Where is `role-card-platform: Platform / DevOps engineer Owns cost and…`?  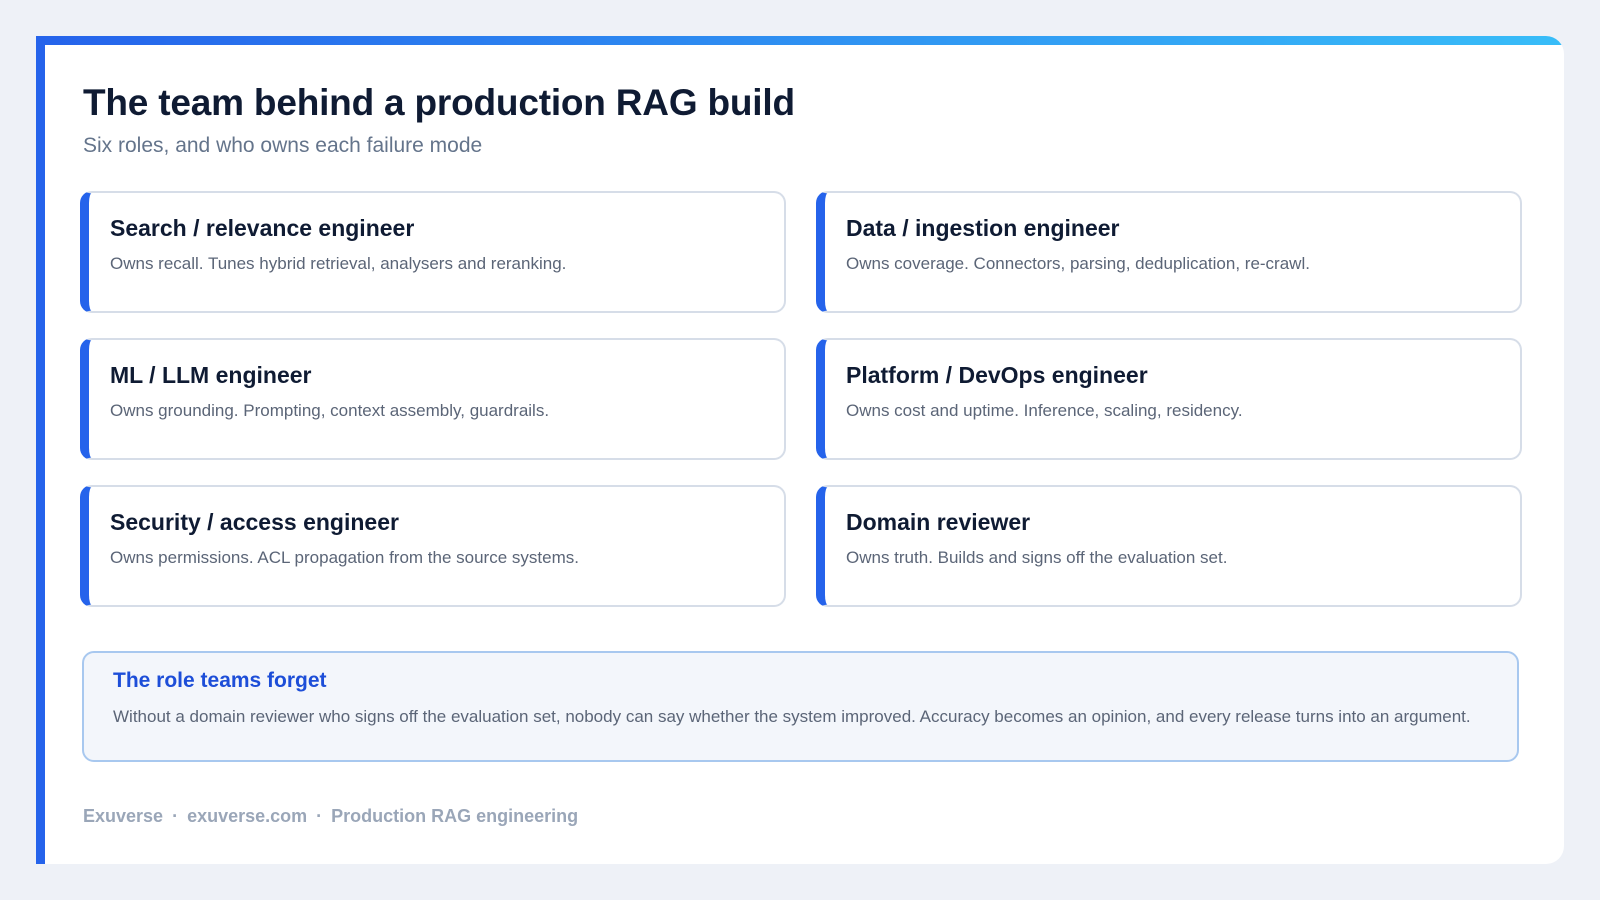
role-card-platform: Platform / DevOps engineer Owns cost and… is located at coordinates (1169, 399).